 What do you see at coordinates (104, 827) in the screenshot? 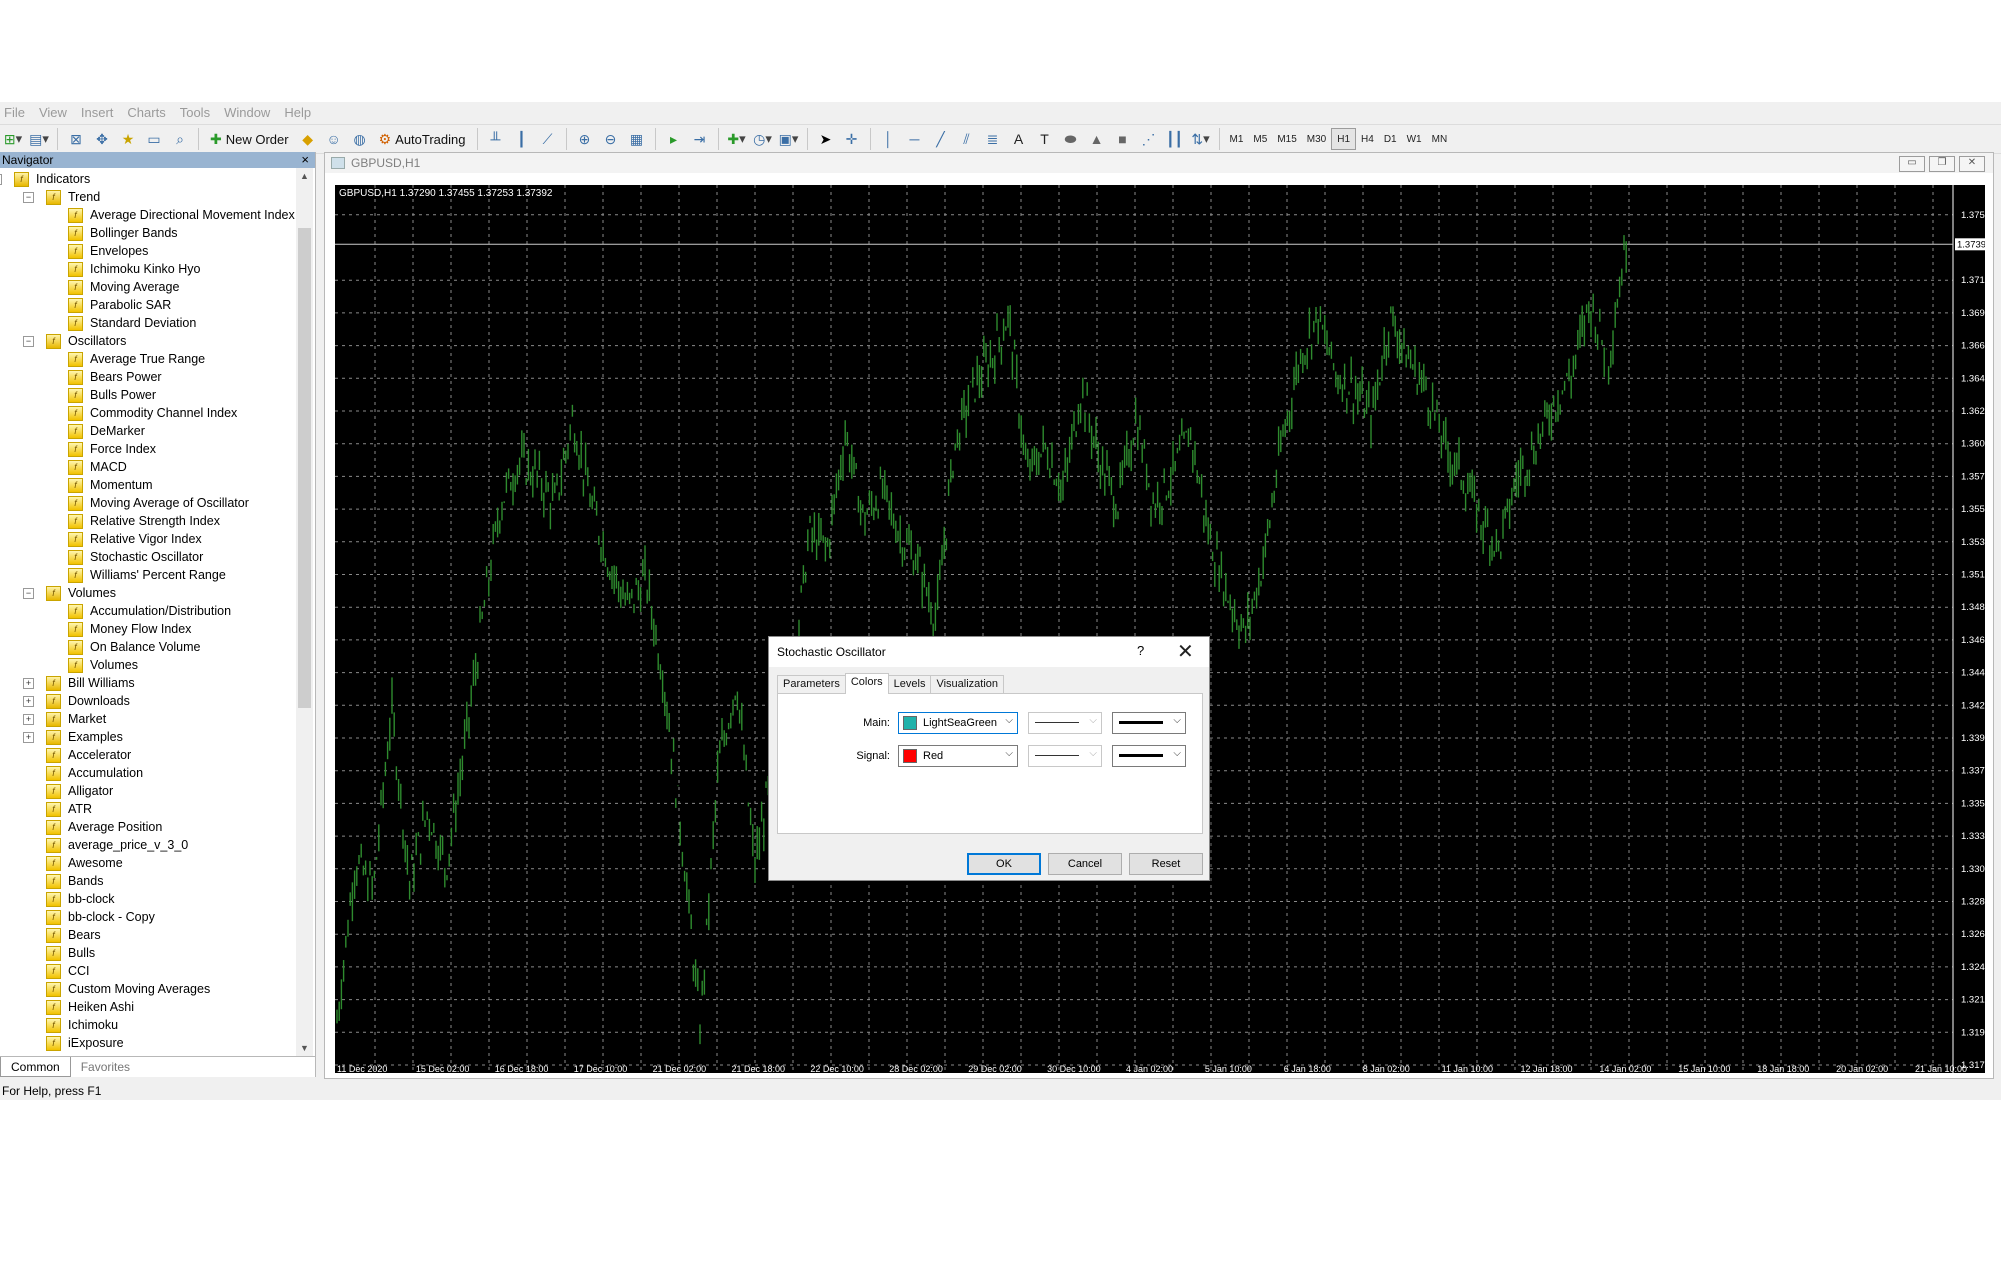
I see `tree-item: f Average Position` at bounding box center [104, 827].